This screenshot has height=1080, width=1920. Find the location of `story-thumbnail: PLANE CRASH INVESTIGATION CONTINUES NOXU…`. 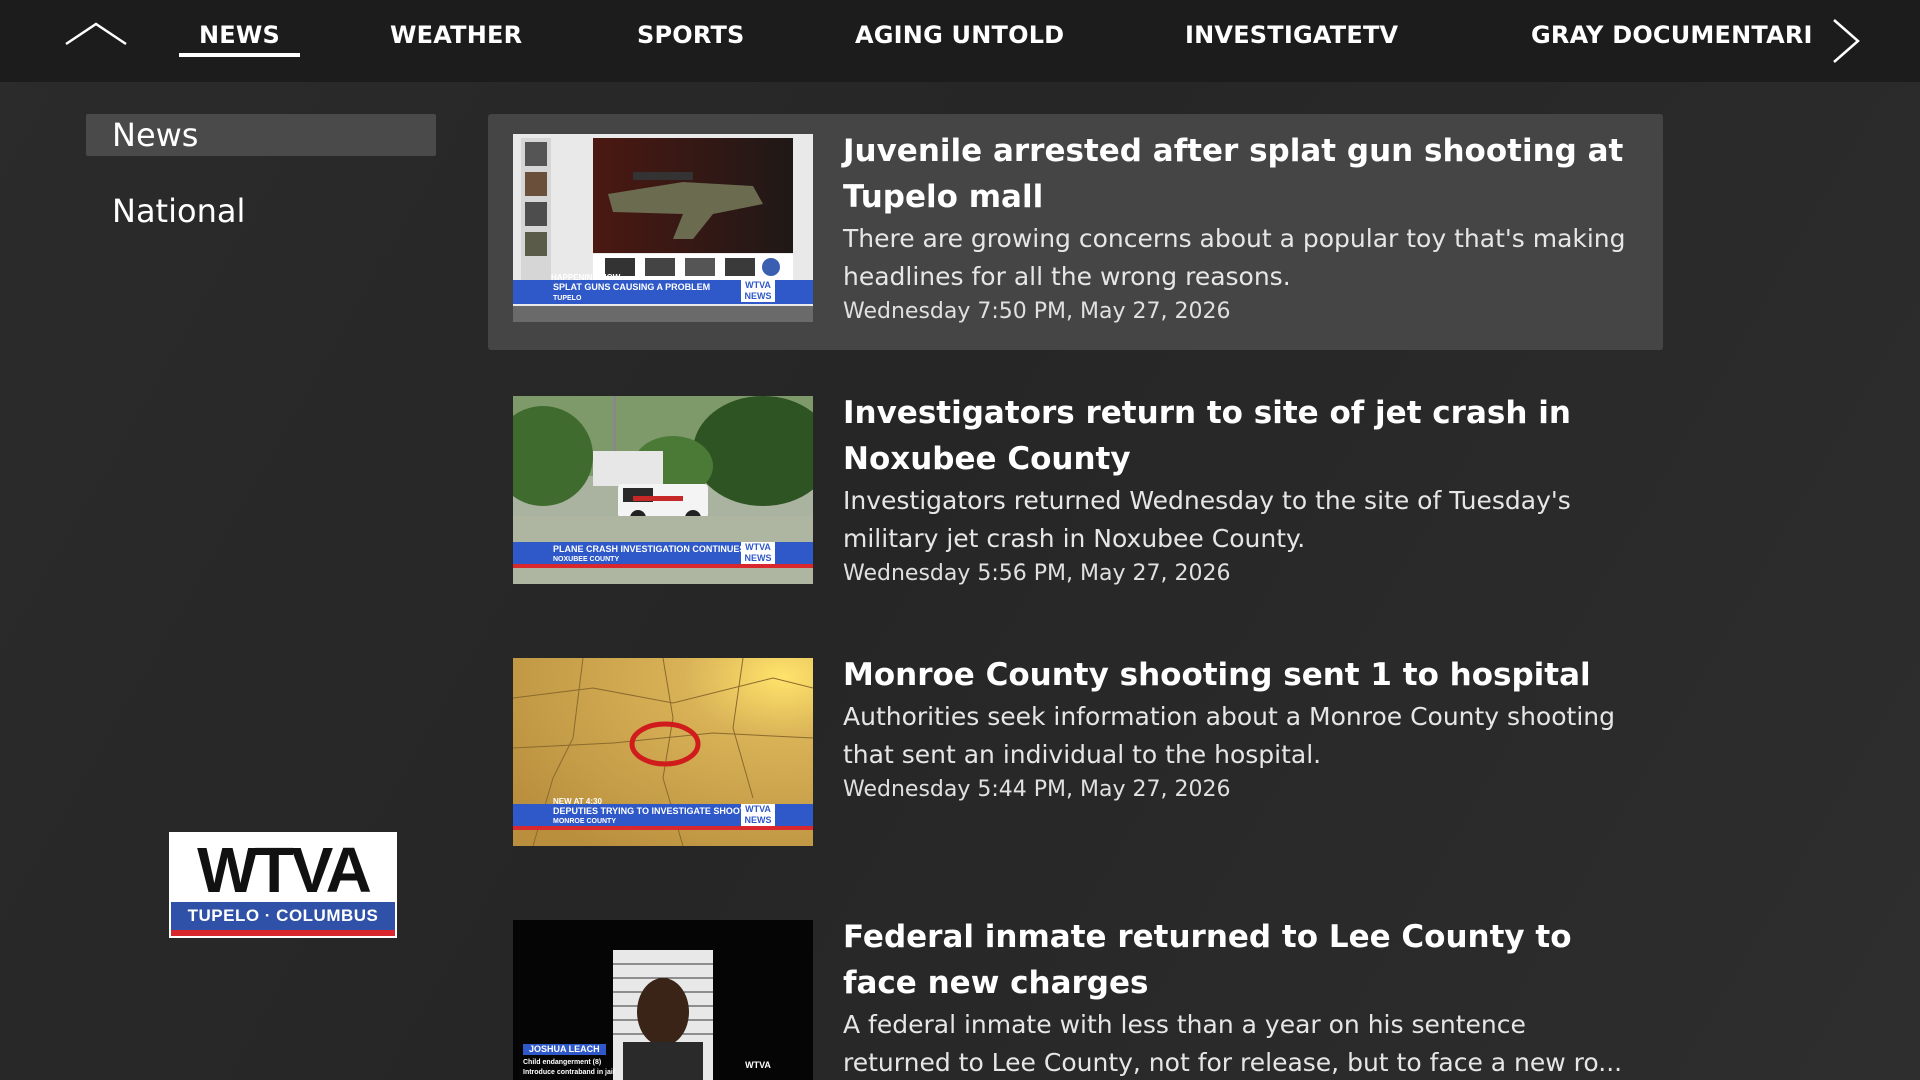

story-thumbnail: PLANE CRASH INVESTIGATION CONTINUES NOXU… is located at coordinates (663, 490).